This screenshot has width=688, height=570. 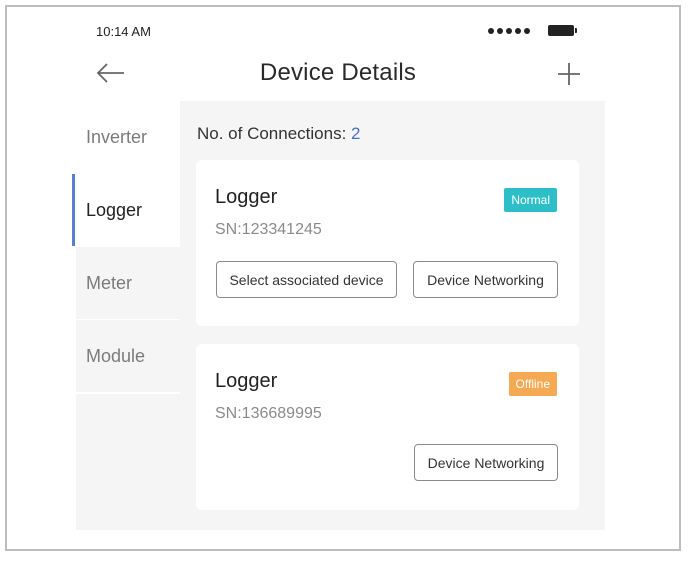 I want to click on connections-label: No. of Connections:, so click(x=272, y=133).